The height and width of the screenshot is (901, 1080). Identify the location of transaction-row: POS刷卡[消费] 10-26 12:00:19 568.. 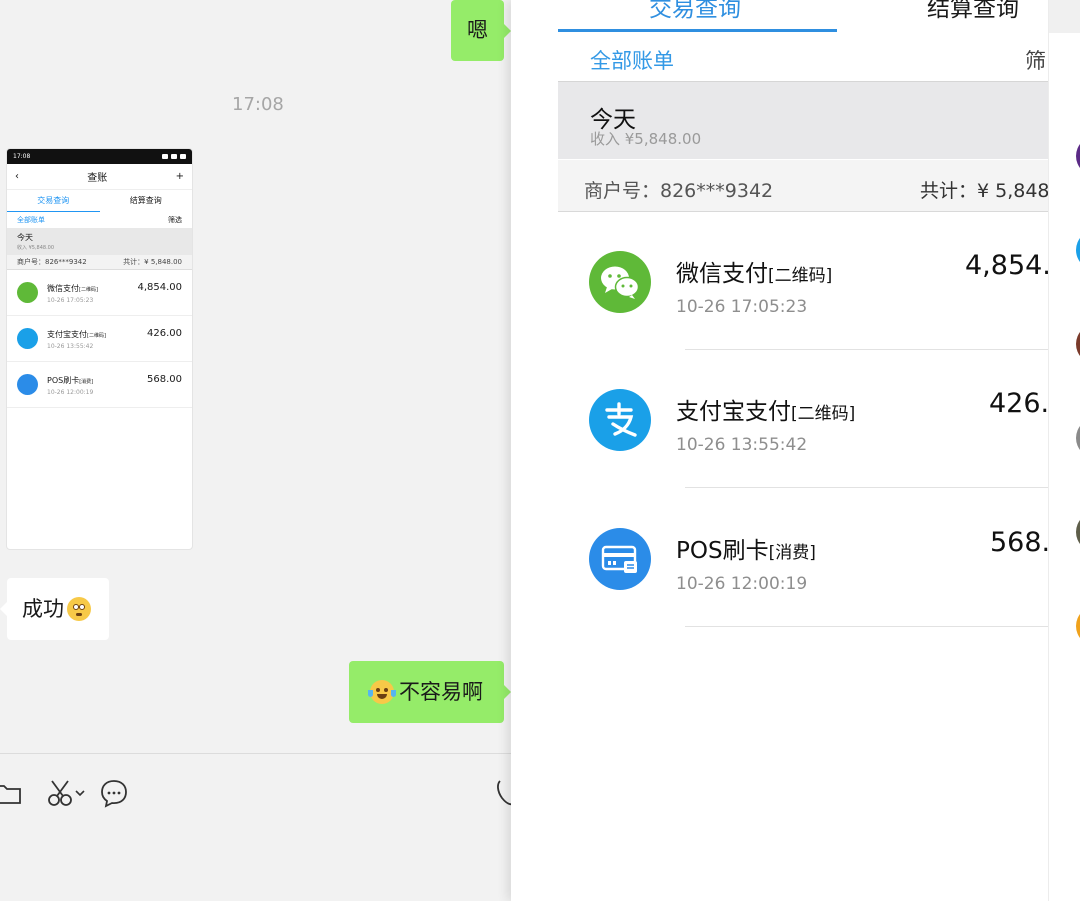
(803, 558).